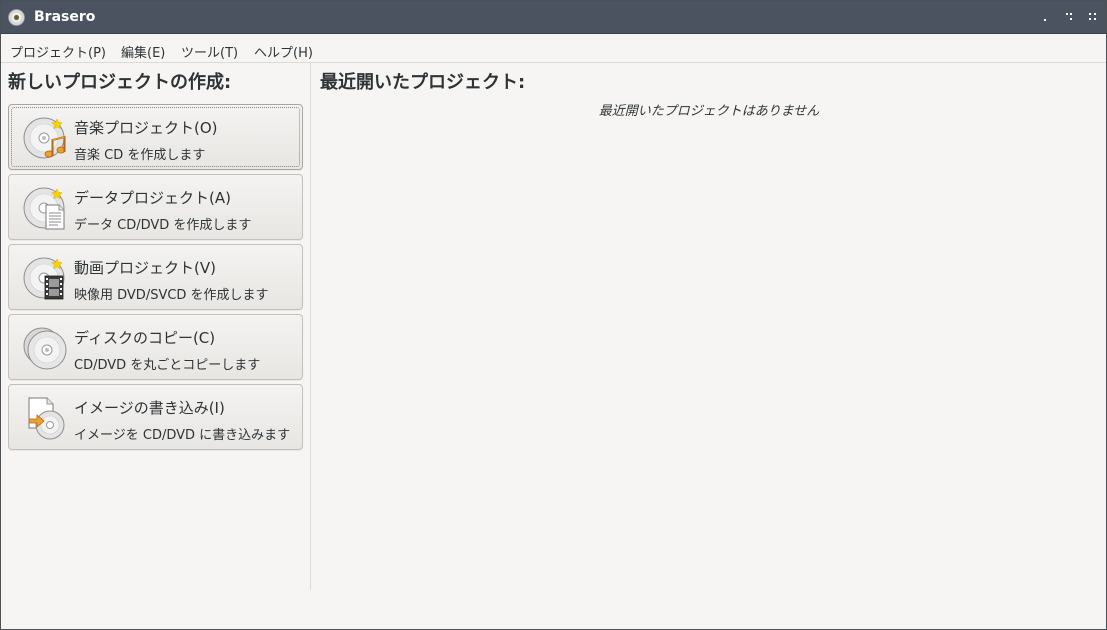  What do you see at coordinates (283, 51) in the screenshot?
I see `menu-help: ヘルプ(H)` at bounding box center [283, 51].